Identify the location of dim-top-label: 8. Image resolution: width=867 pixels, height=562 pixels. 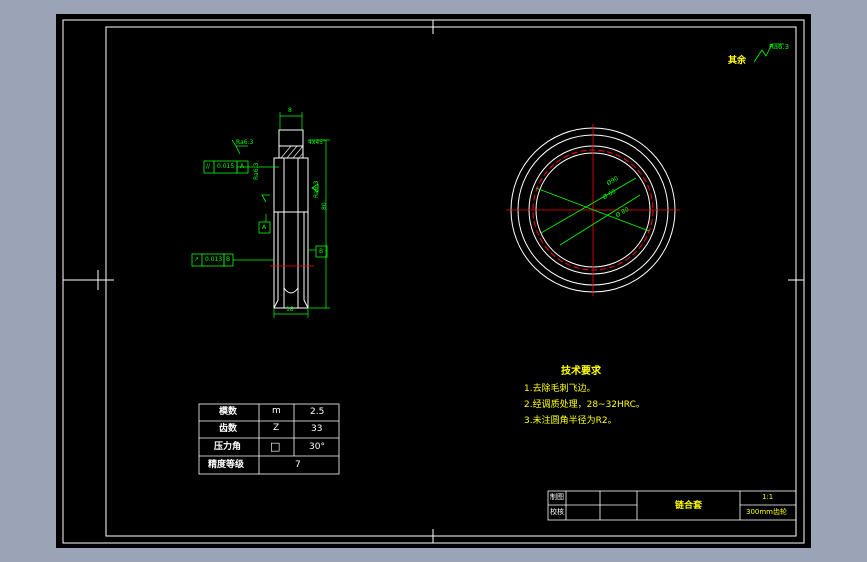
(290, 110).